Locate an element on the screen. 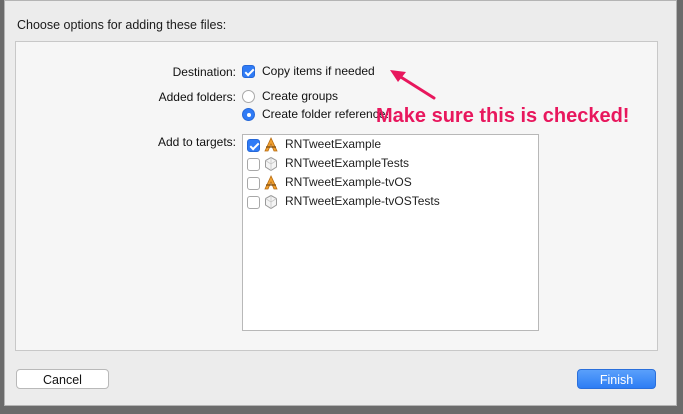  target-row: RNTweetExampleTests is located at coordinates (390, 163).